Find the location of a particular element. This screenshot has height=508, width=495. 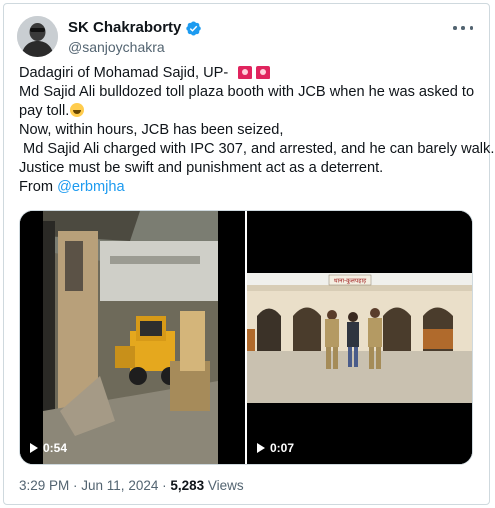

tweet-line: From @erbmjha is located at coordinates (72, 187).